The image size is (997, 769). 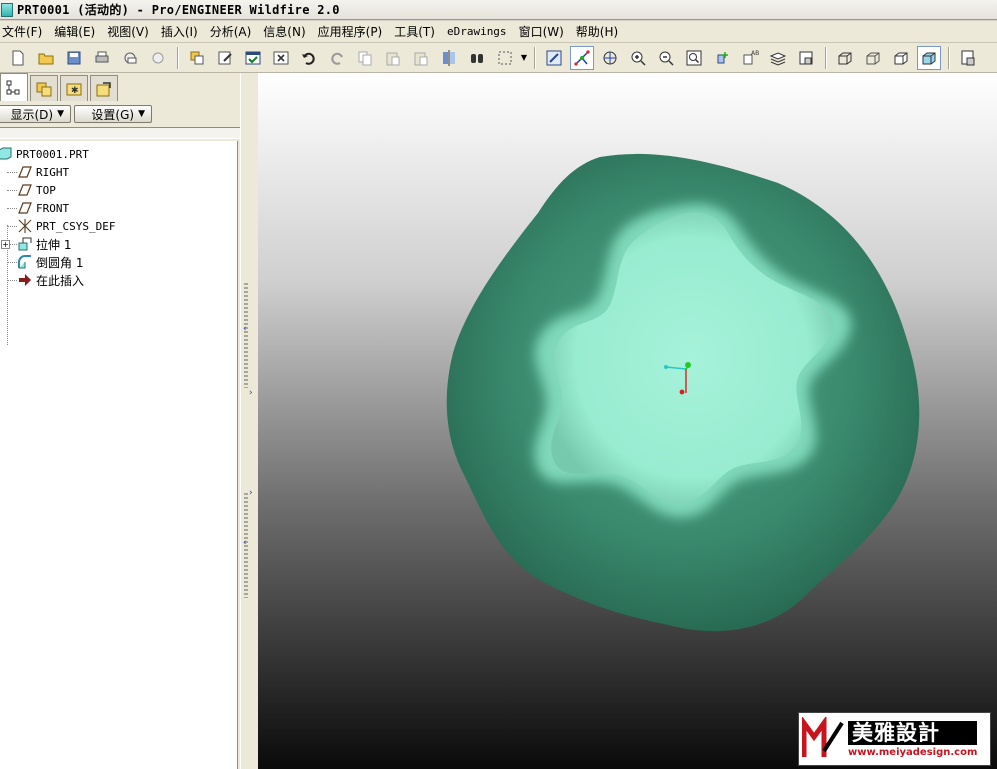 I want to click on settings-menu-label: 设置(G), so click(x=113, y=114).